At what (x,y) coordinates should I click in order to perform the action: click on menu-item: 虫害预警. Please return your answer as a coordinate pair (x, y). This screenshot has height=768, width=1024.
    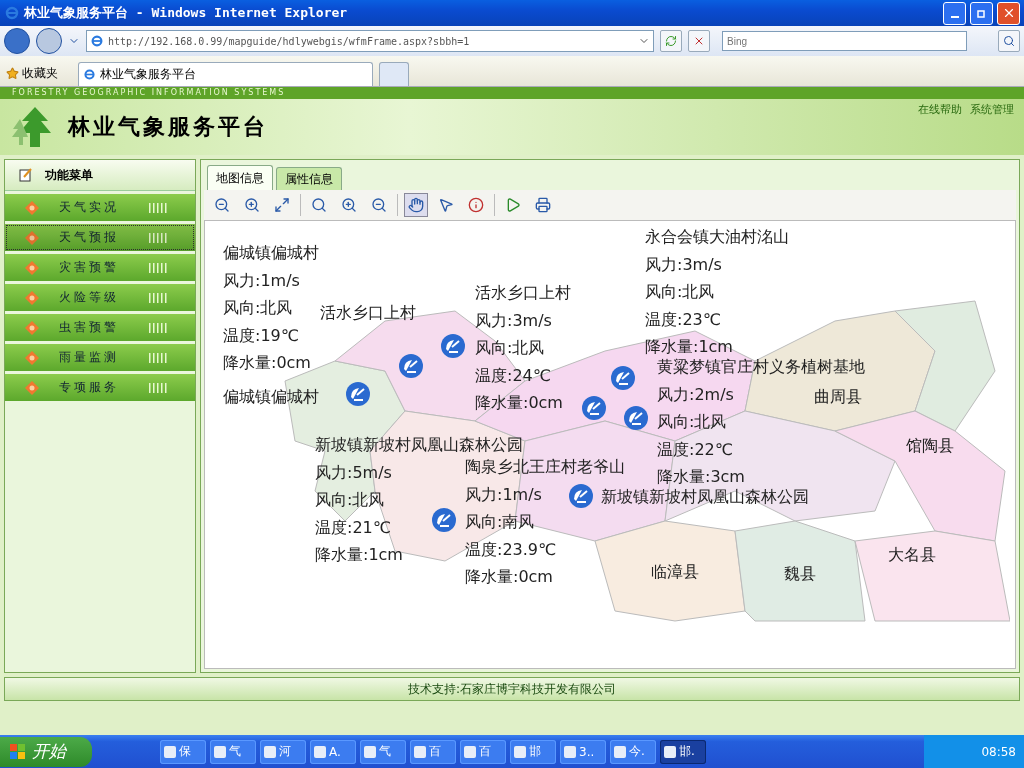
    Looking at the image, I should click on (100, 327).